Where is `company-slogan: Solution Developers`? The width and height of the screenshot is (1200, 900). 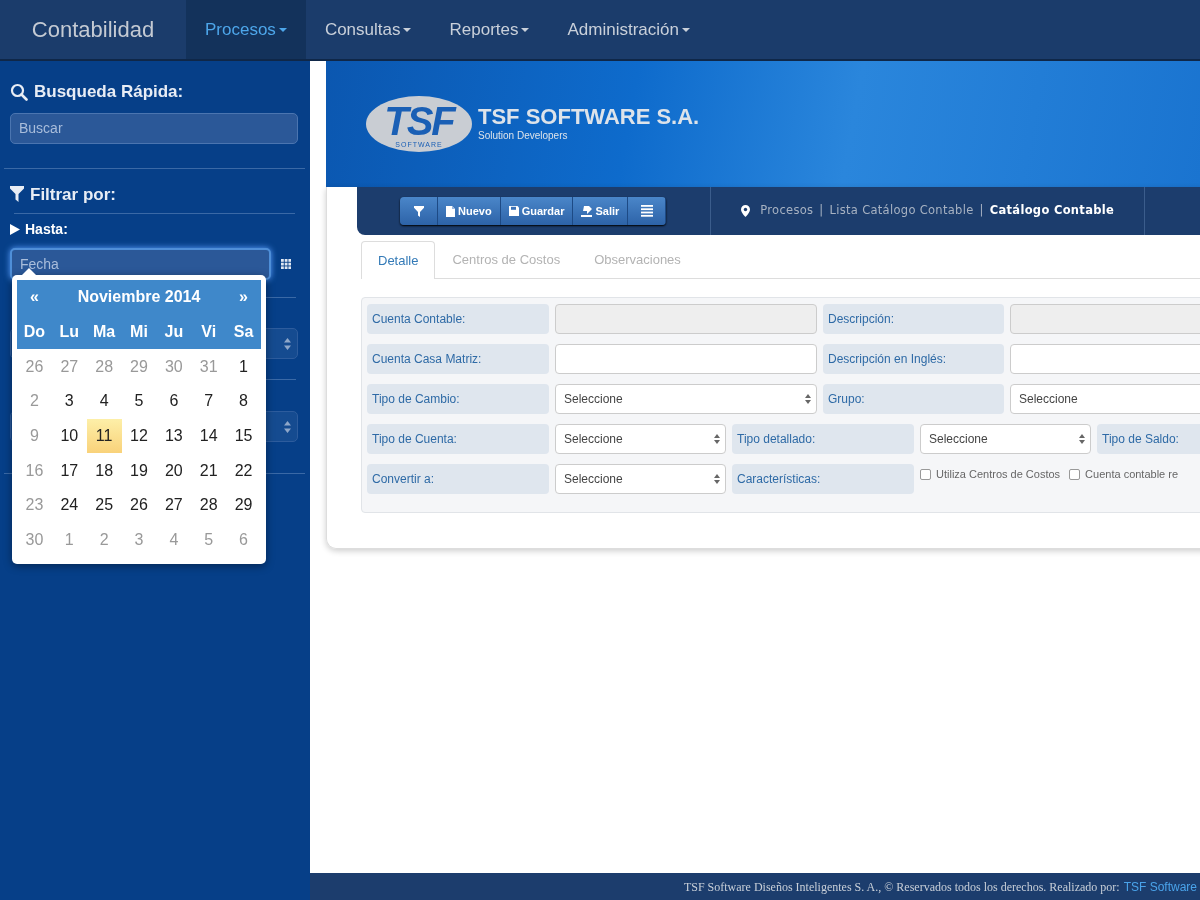
company-slogan: Solution Developers is located at coordinates (523, 135).